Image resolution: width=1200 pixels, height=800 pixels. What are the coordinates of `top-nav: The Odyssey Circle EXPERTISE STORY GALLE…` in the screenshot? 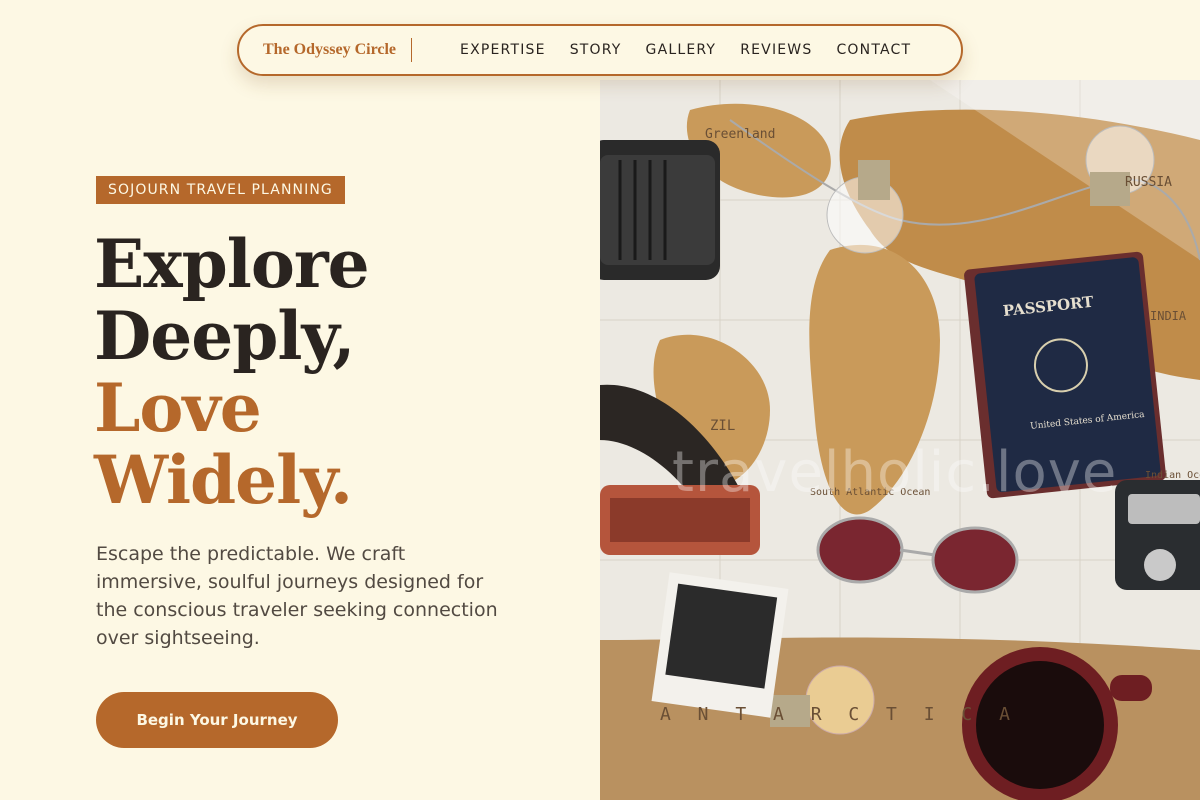 It's located at (600, 50).